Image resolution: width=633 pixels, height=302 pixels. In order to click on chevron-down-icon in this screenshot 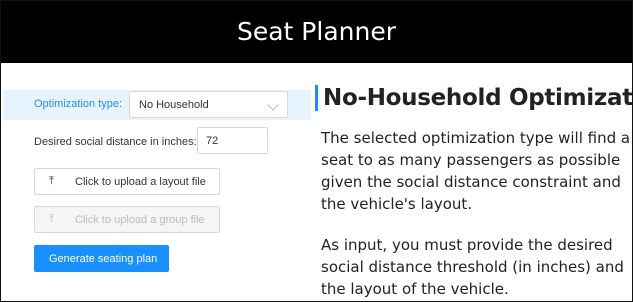, I will do `click(273, 105)`.